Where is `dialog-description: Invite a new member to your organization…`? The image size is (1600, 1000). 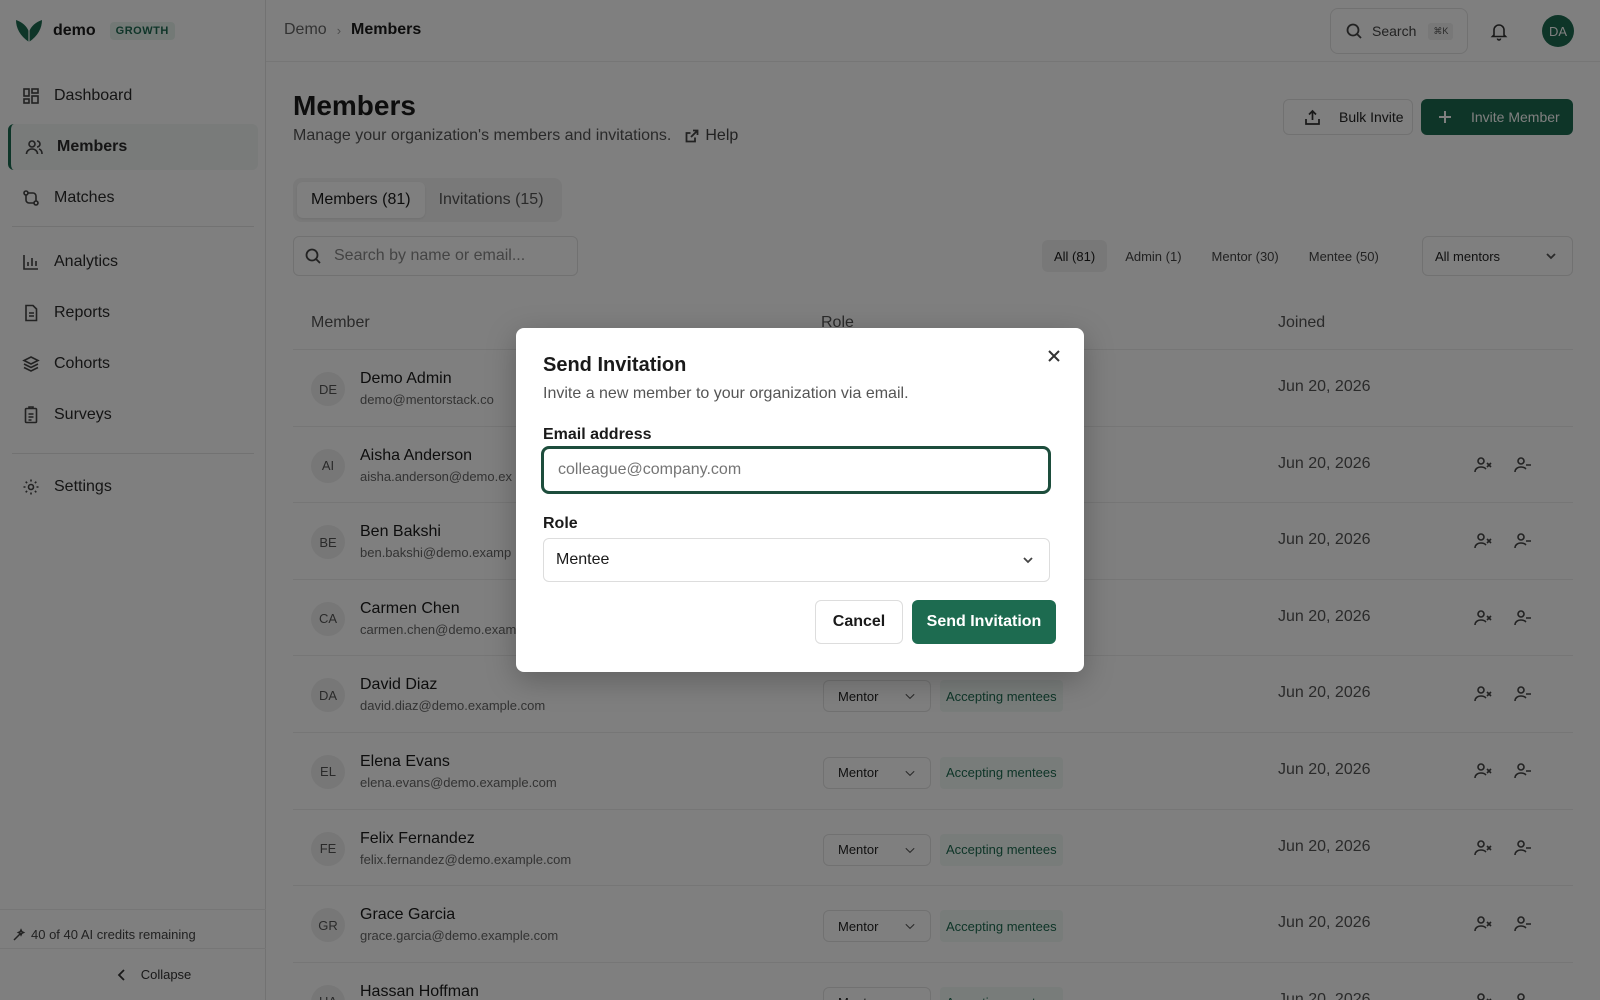
dialog-description: Invite a new member to your organization… is located at coordinates (726, 393).